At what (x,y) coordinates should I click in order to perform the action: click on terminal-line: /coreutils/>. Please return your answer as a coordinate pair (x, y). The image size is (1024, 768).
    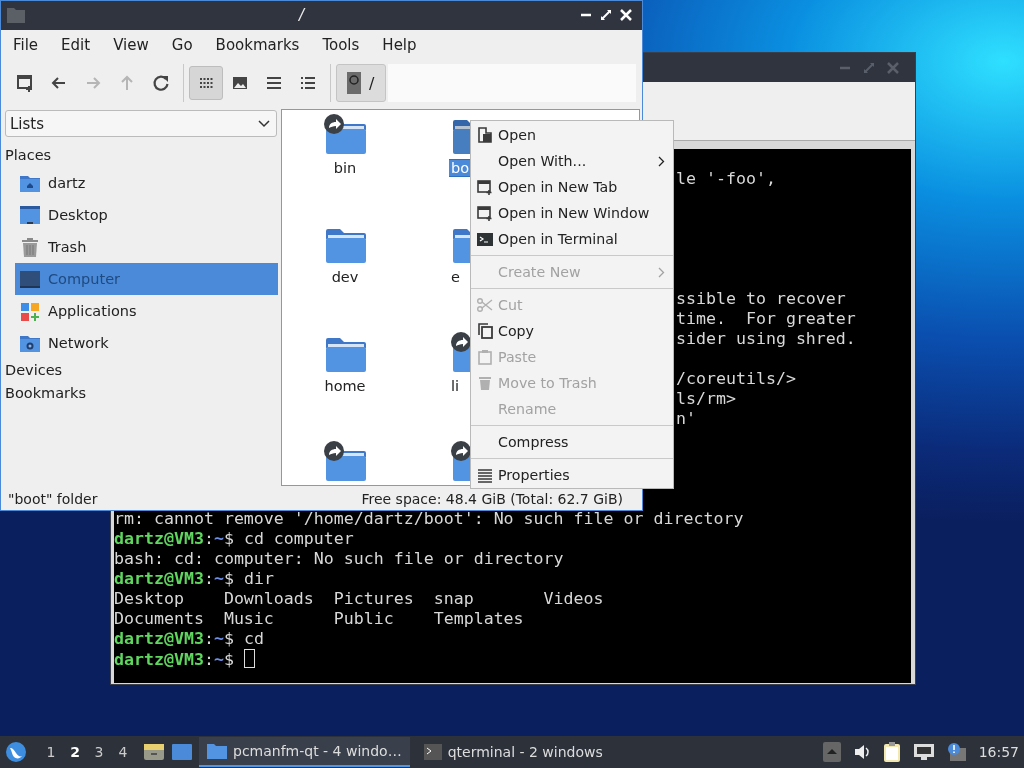
    Looking at the image, I should click on (736, 378).